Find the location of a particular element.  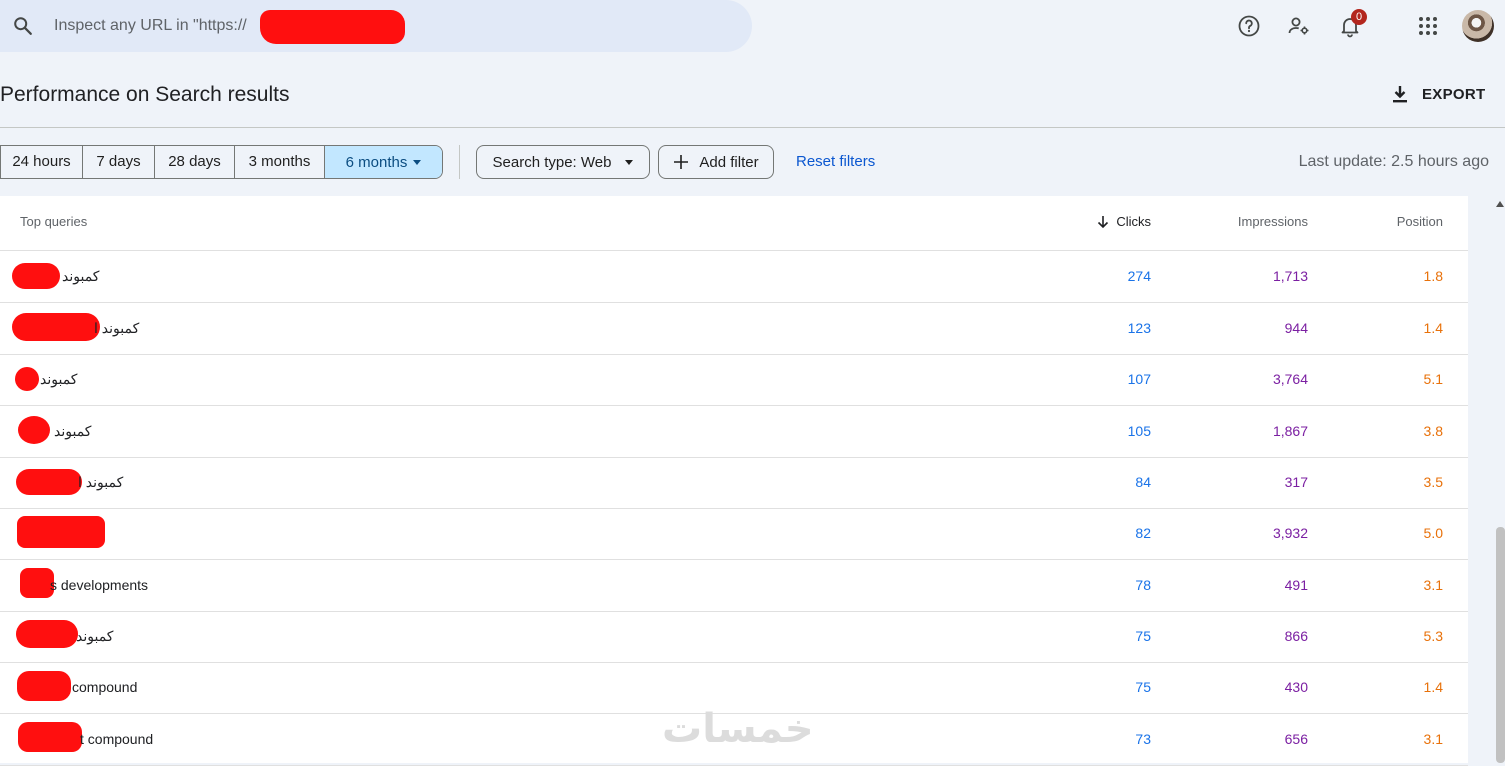

clicks-value: 78 is located at coordinates (1143, 585).